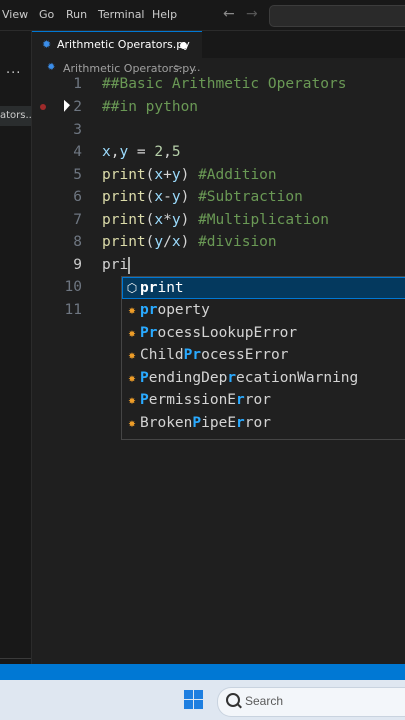 Image resolution: width=405 pixels, height=720 pixels. Describe the element at coordinates (175, 310) in the screenshot. I see `suggestion-label: property` at that location.